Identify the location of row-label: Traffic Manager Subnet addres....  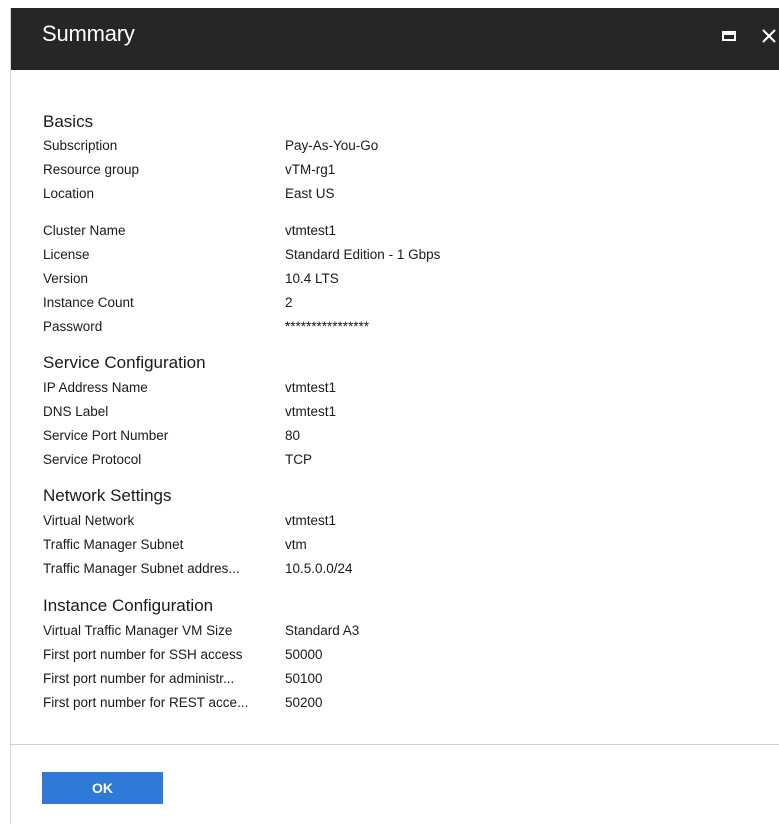
(141, 568).